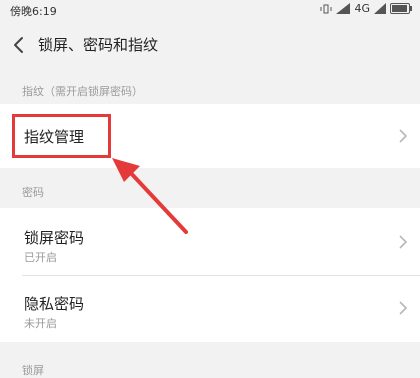  I want to click on row-label: 隐私密码, so click(54, 304).